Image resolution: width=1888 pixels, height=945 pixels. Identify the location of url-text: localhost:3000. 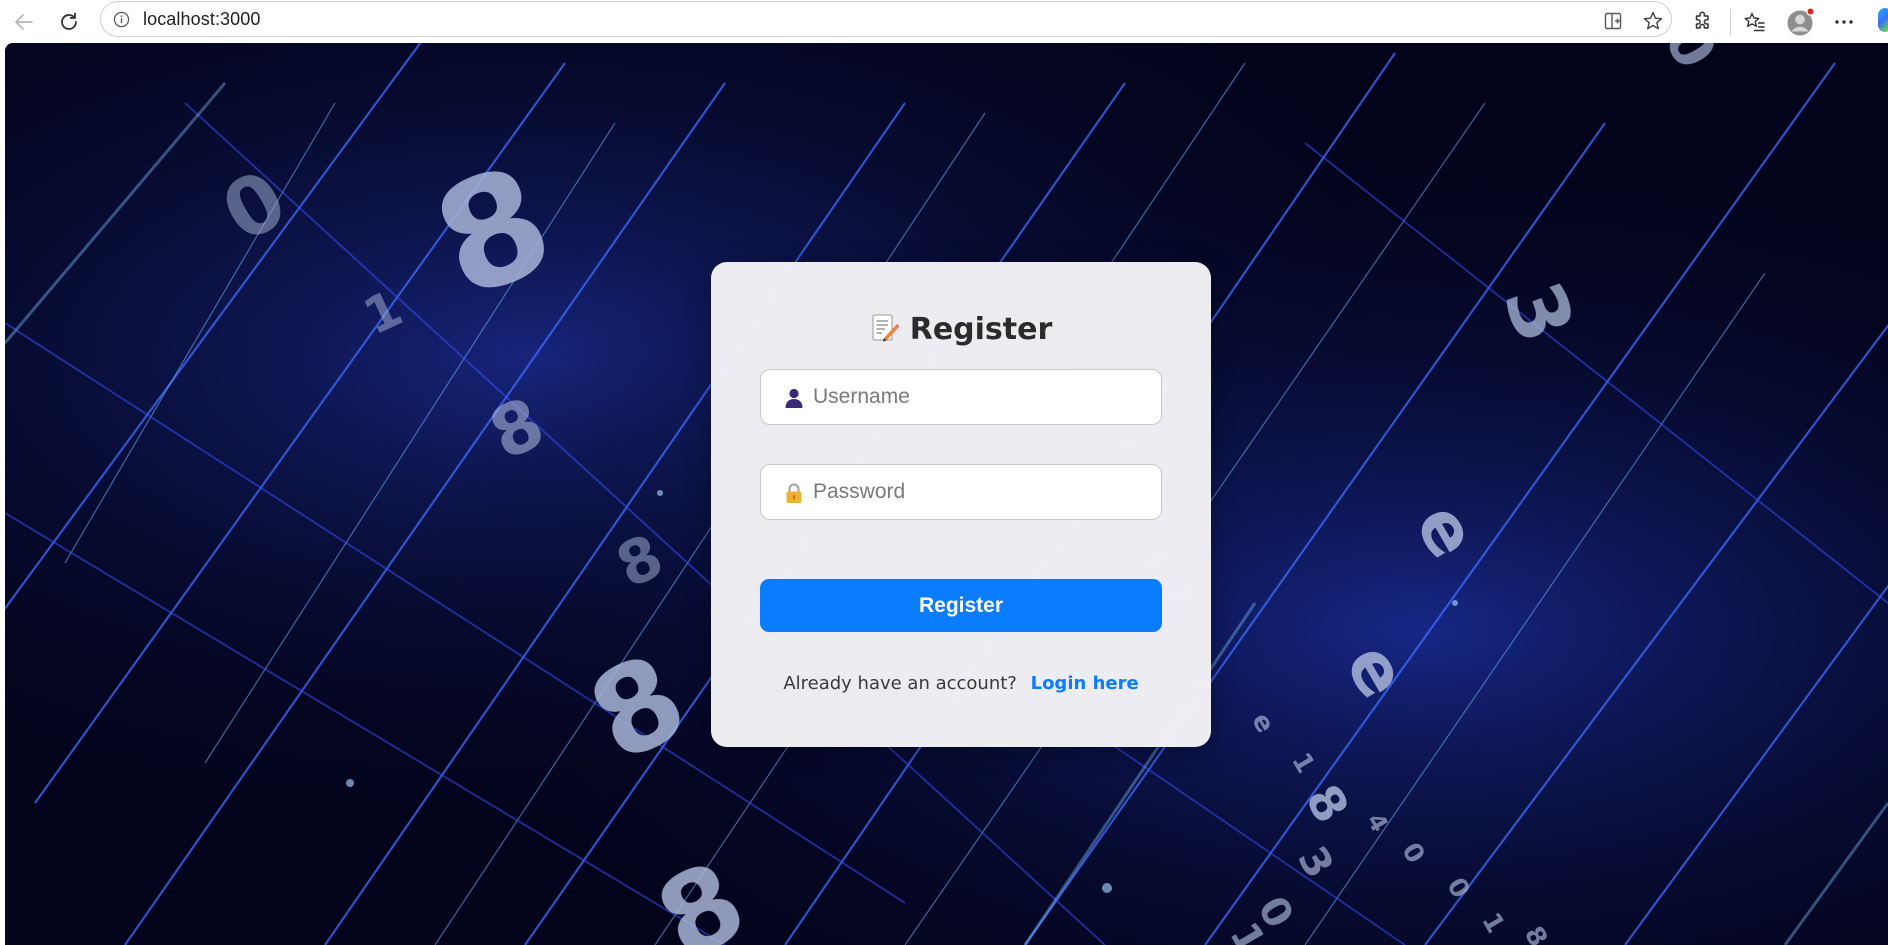
(202, 19).